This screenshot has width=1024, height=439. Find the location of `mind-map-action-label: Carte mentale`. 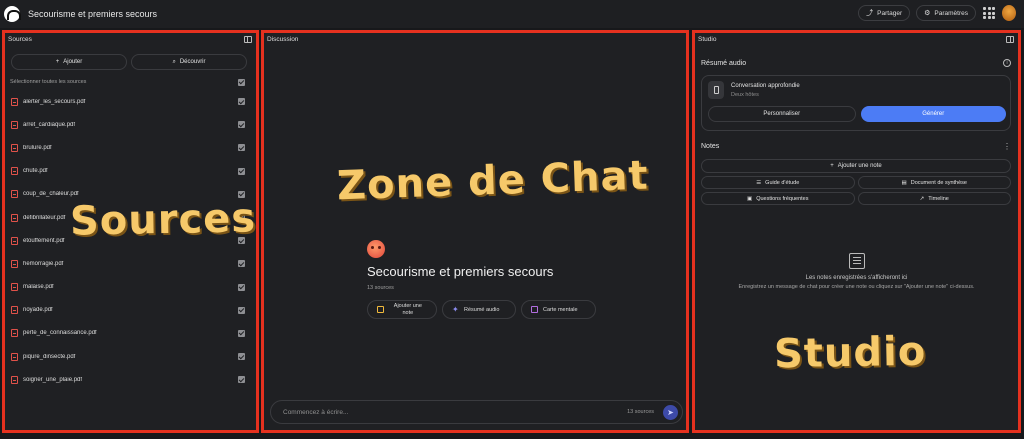

mind-map-action-label: Carte mentale is located at coordinates (560, 309).